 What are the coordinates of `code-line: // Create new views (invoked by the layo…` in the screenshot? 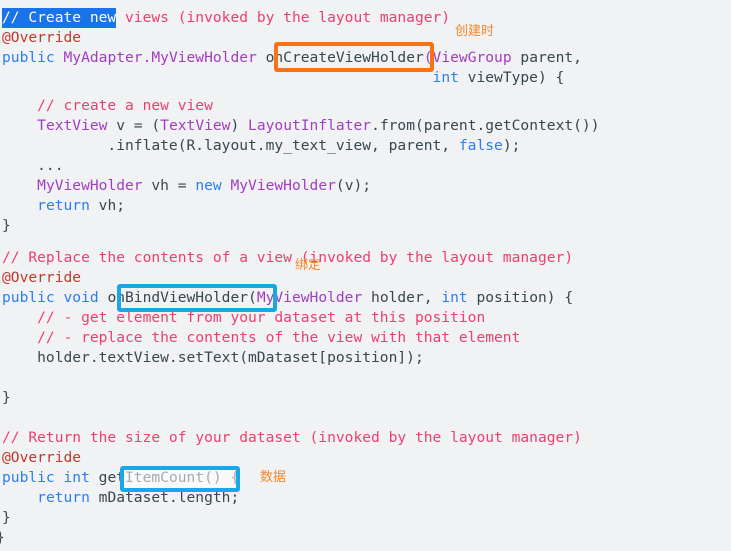 It's located at (365, 18).